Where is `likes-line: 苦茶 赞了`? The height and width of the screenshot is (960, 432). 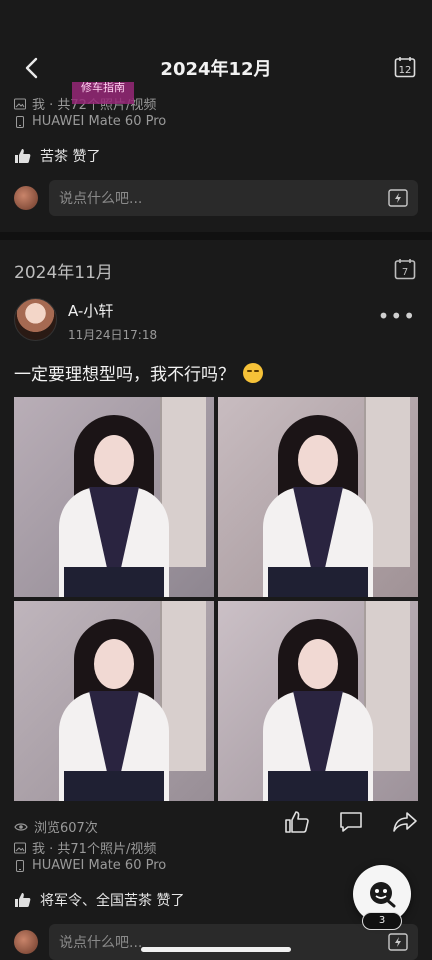
likes-line: 苦茶 赞了 is located at coordinates (57, 156).